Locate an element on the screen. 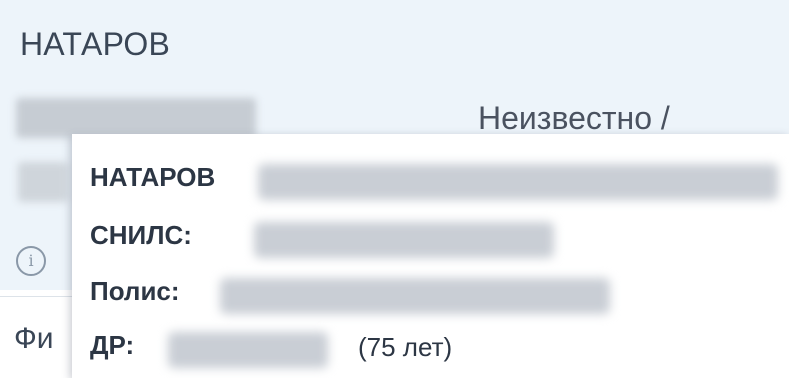 This screenshot has width=789, height=378. tooltip-dob-label: ДР: is located at coordinates (112, 345).